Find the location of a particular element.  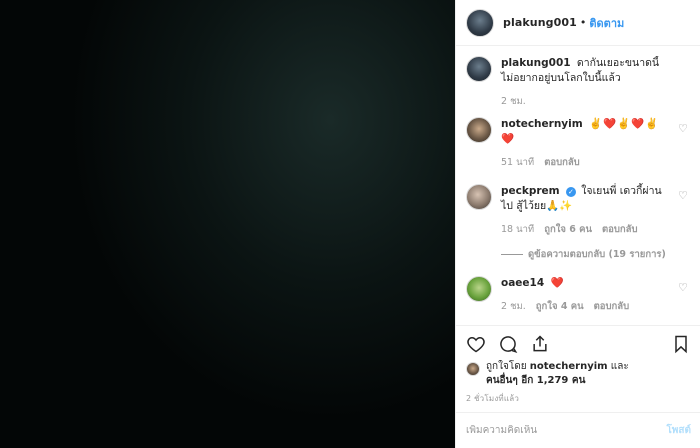

caption-avatar is located at coordinates (479, 69).